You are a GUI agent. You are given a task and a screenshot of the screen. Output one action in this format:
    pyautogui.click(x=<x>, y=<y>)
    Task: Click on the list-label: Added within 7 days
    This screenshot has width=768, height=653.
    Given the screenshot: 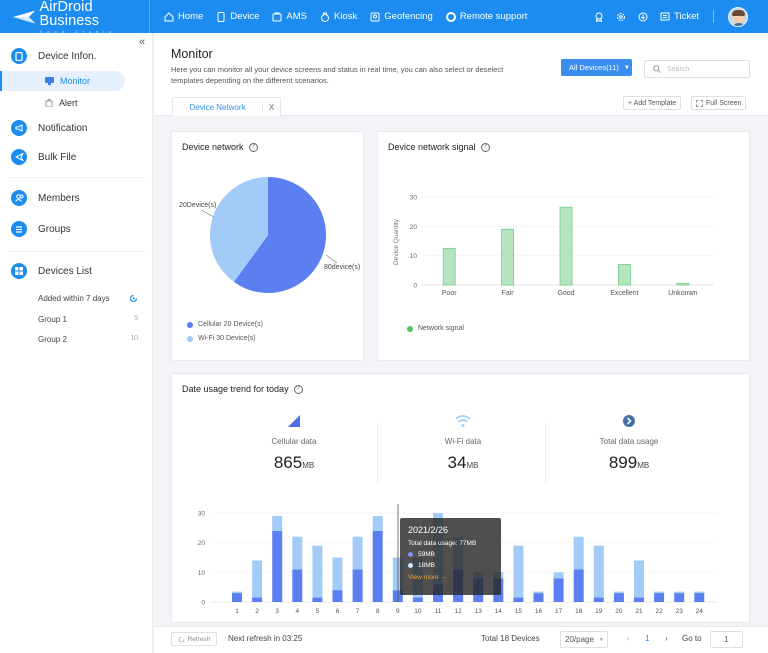 What is the action you would take?
    pyautogui.click(x=74, y=298)
    